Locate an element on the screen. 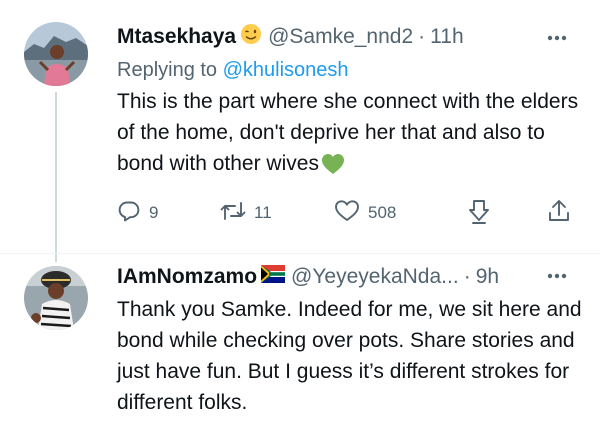 The image size is (600, 431). like-count: 508 is located at coordinates (382, 212).